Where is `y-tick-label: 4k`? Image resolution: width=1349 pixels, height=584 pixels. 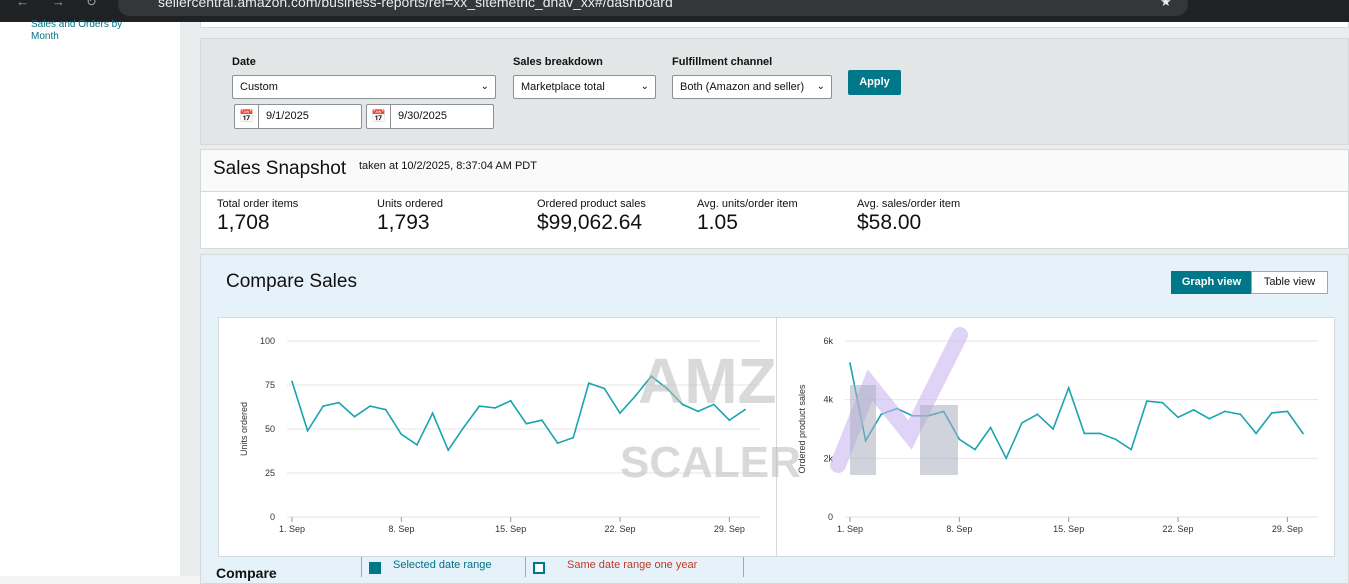 y-tick-label: 4k is located at coordinates (828, 400).